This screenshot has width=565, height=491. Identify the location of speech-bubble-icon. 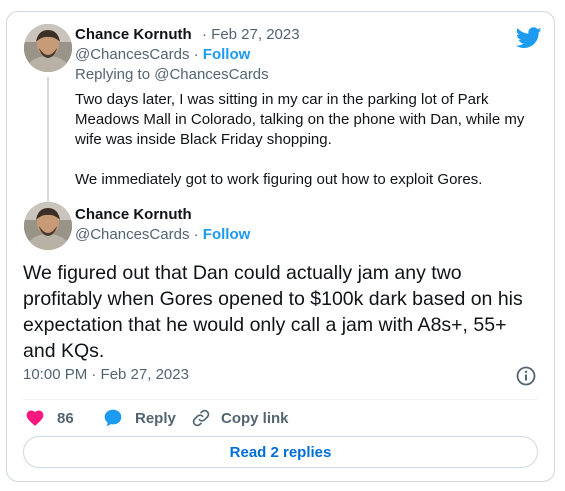
(113, 418).